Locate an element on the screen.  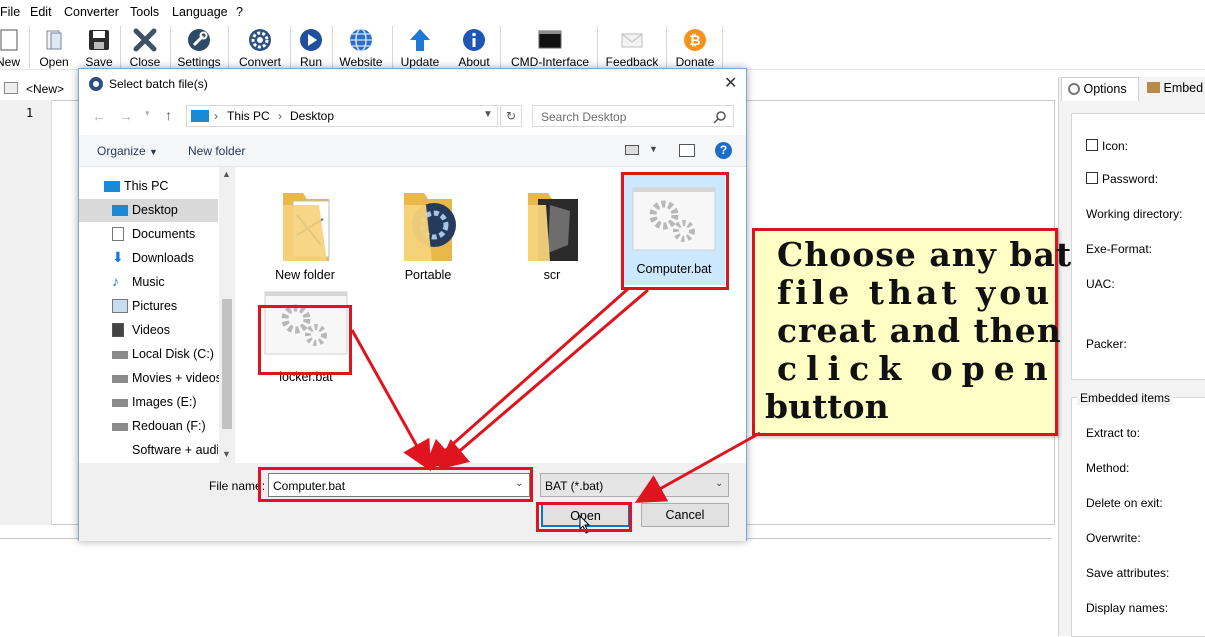
file-type-select: BAT (*.bat) ⌄ is located at coordinates (634, 485).